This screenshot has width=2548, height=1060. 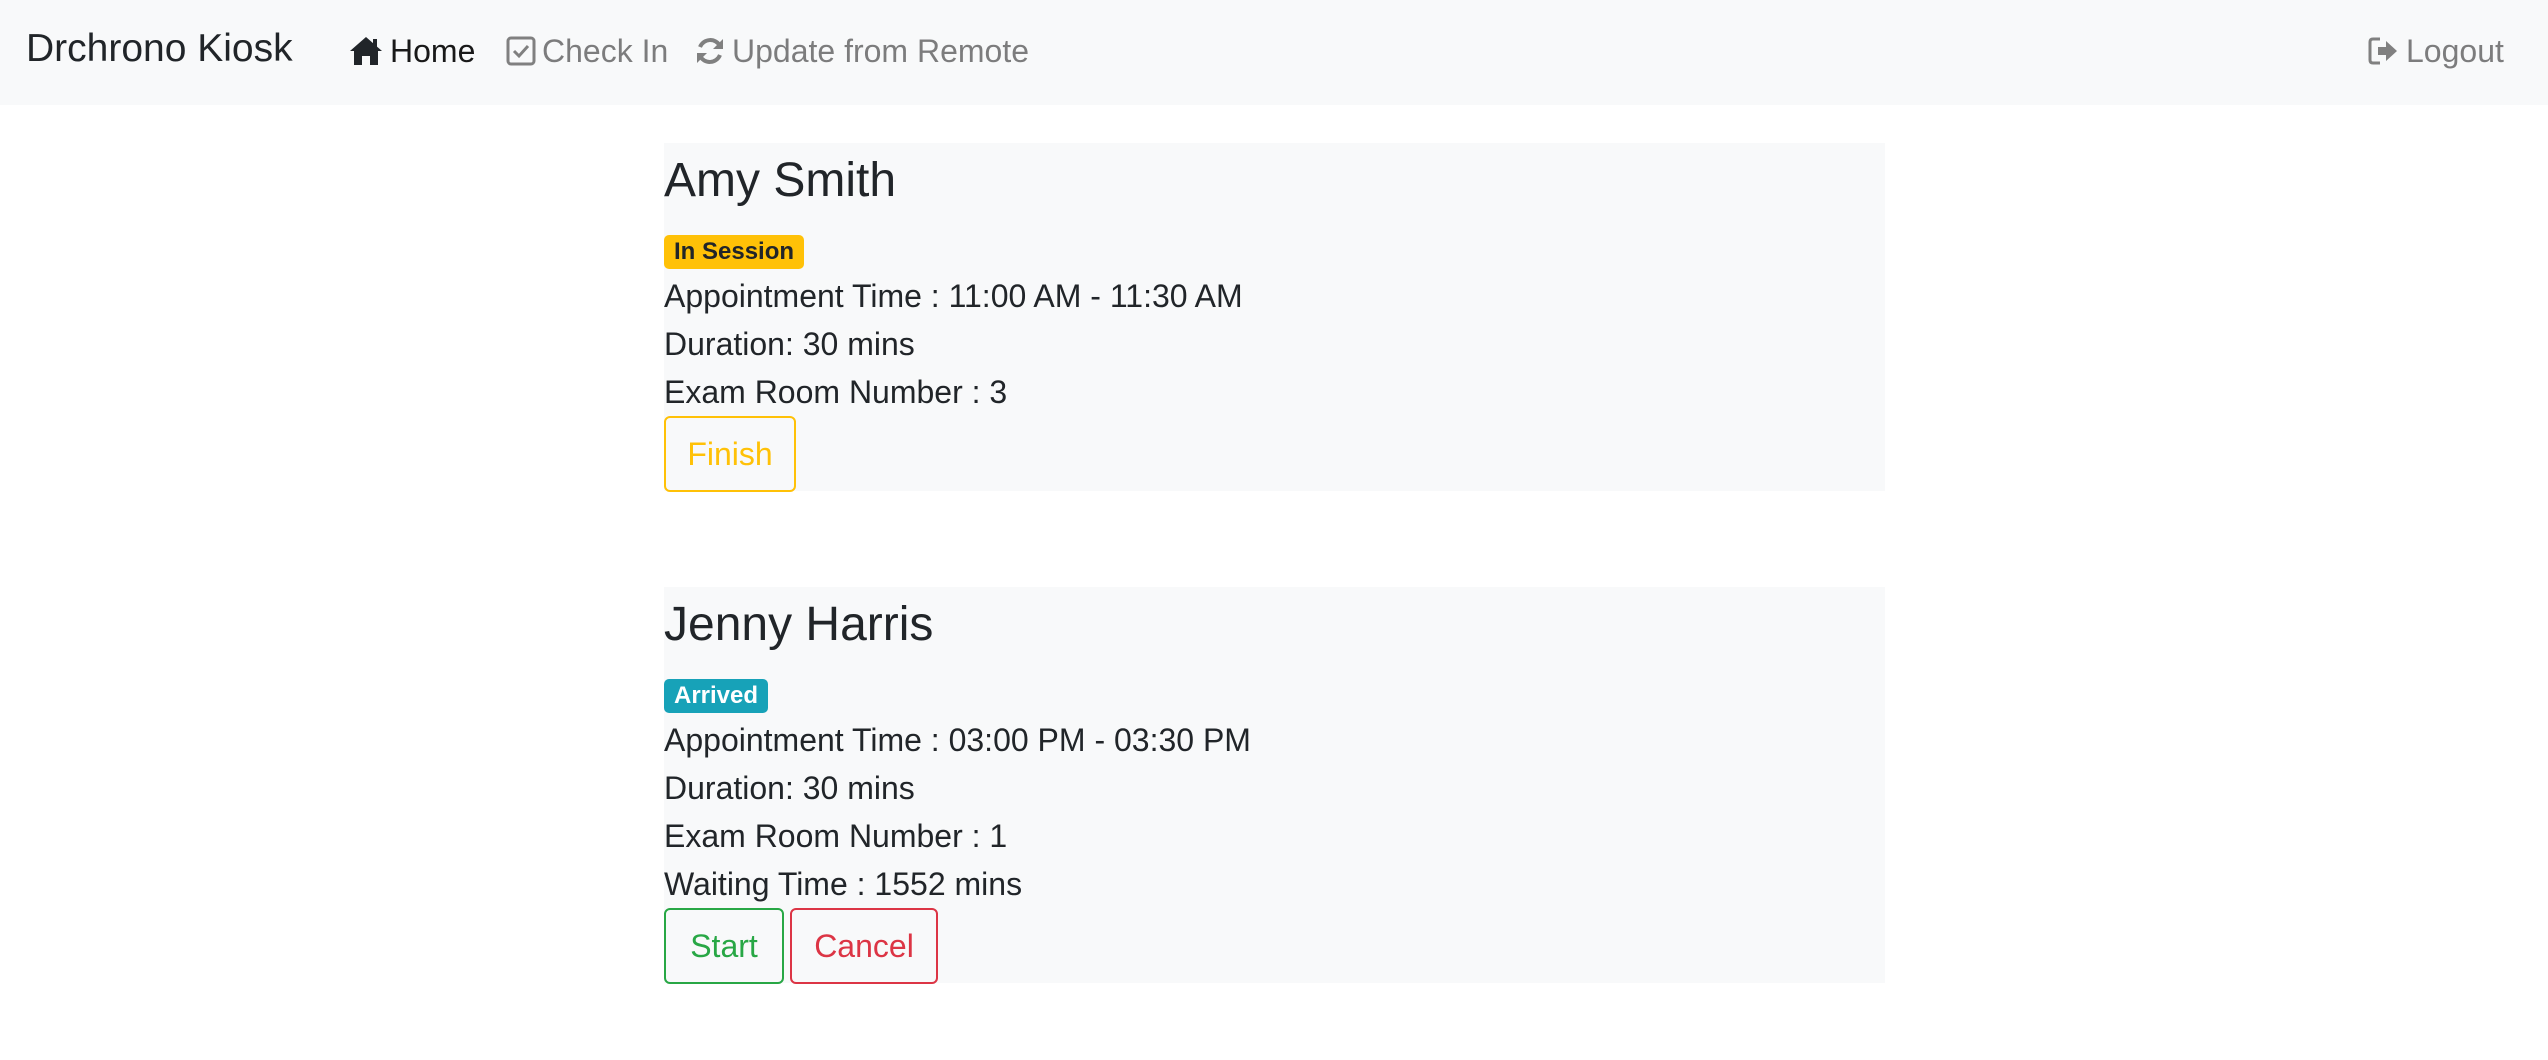 I want to click on waiting-time: Waiting Time : 1552 mins, so click(x=843, y=884).